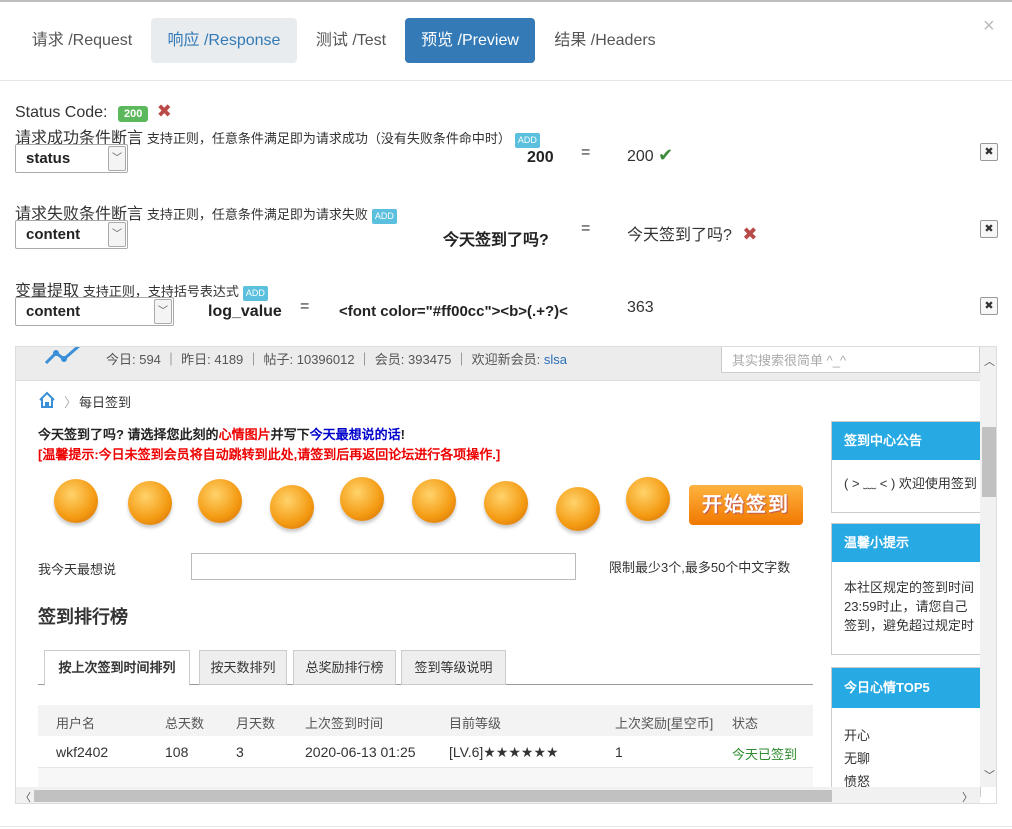  I want to click on remove-fail-button: ✖, so click(989, 229).